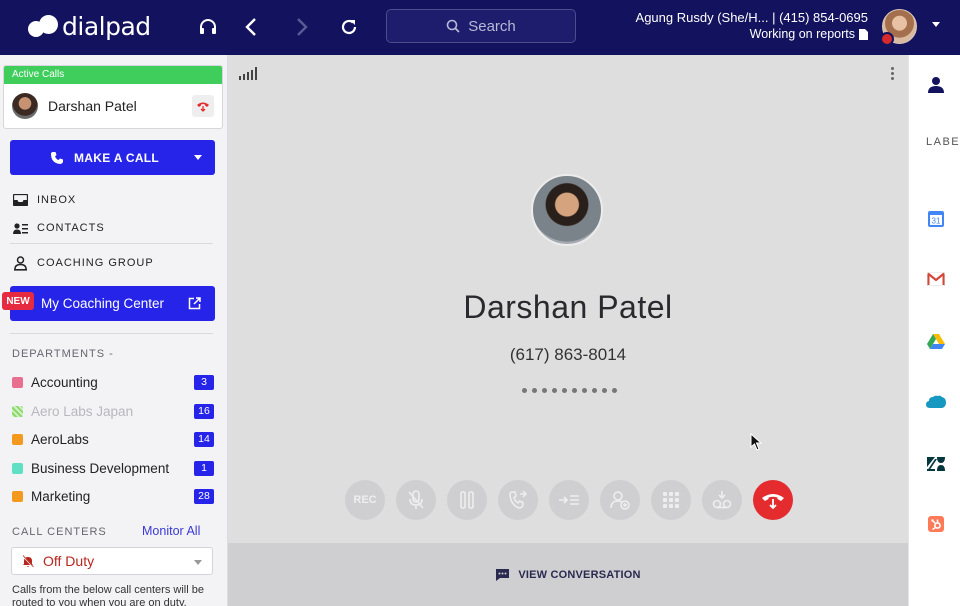 The height and width of the screenshot is (606, 960). Describe the element at coordinates (620, 500) in the screenshot. I see `add-participant-button` at that location.